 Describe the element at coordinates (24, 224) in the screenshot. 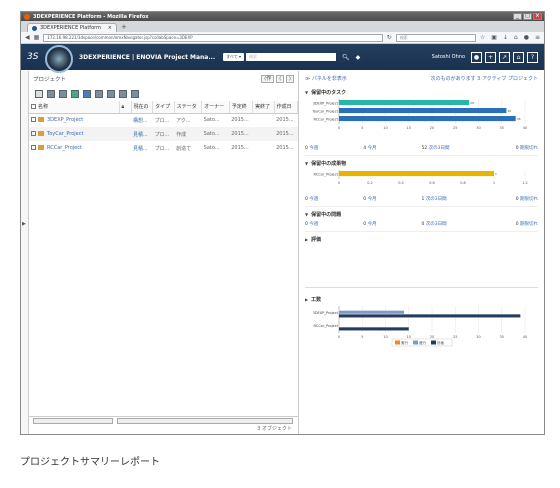

I see `expand-arrow-icon: ▶` at that location.